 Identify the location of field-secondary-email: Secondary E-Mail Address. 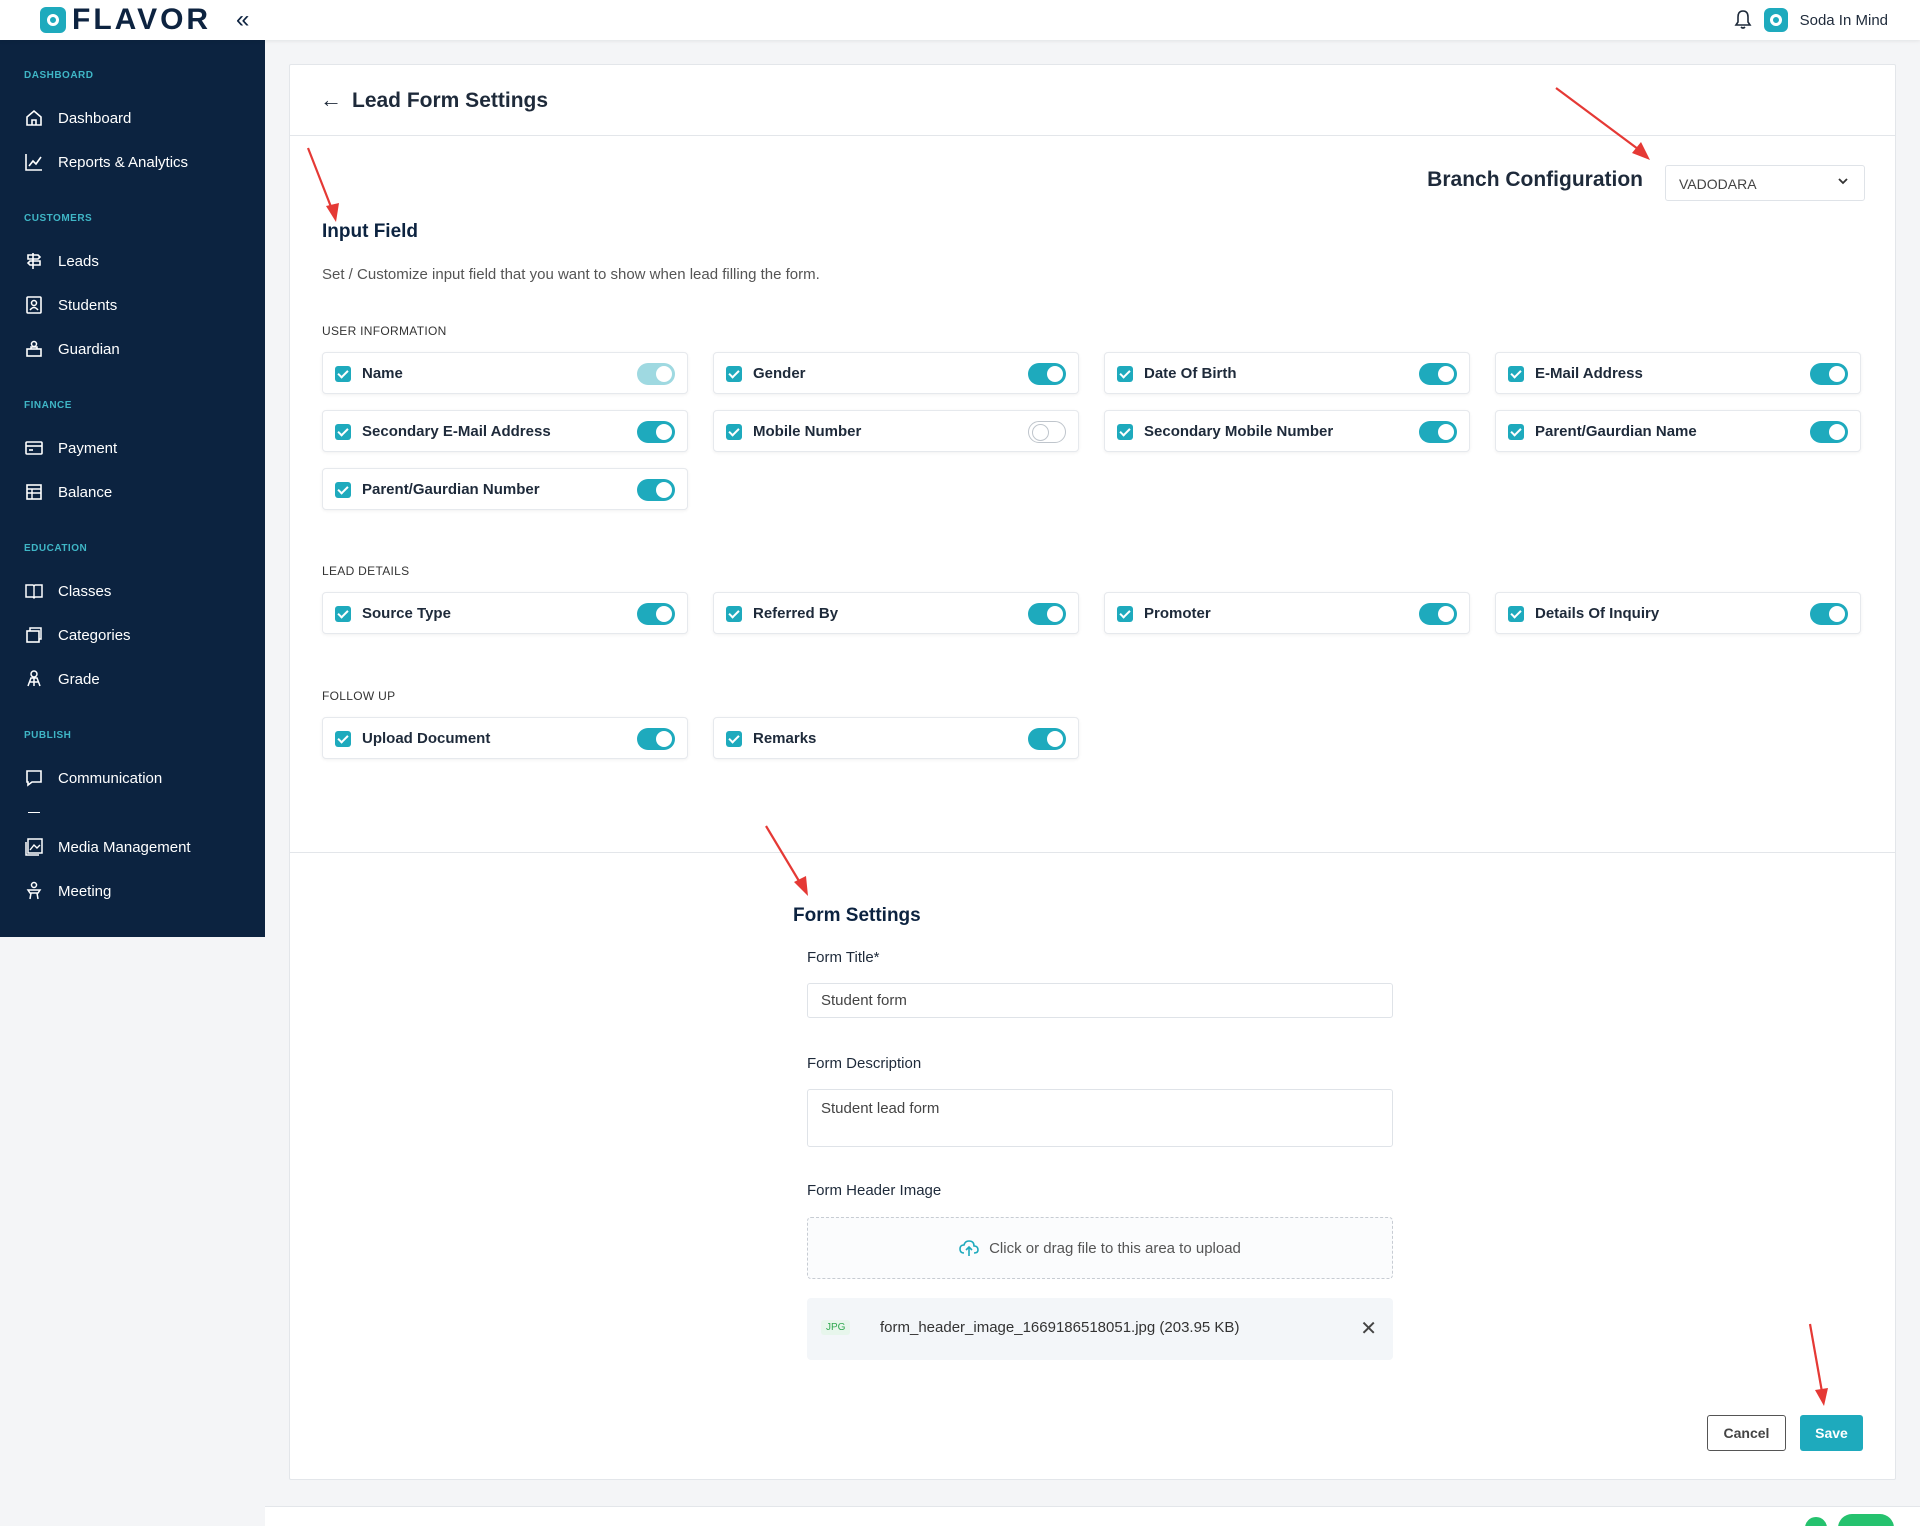
(505, 431).